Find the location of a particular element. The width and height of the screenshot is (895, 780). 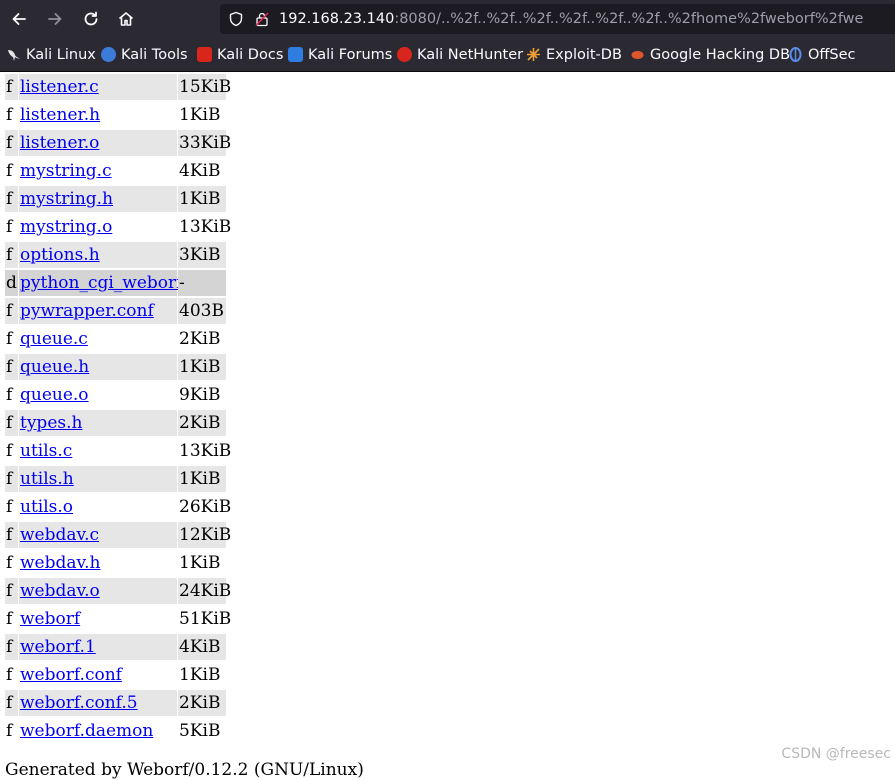

entry-size: - is located at coordinates (202, 283).